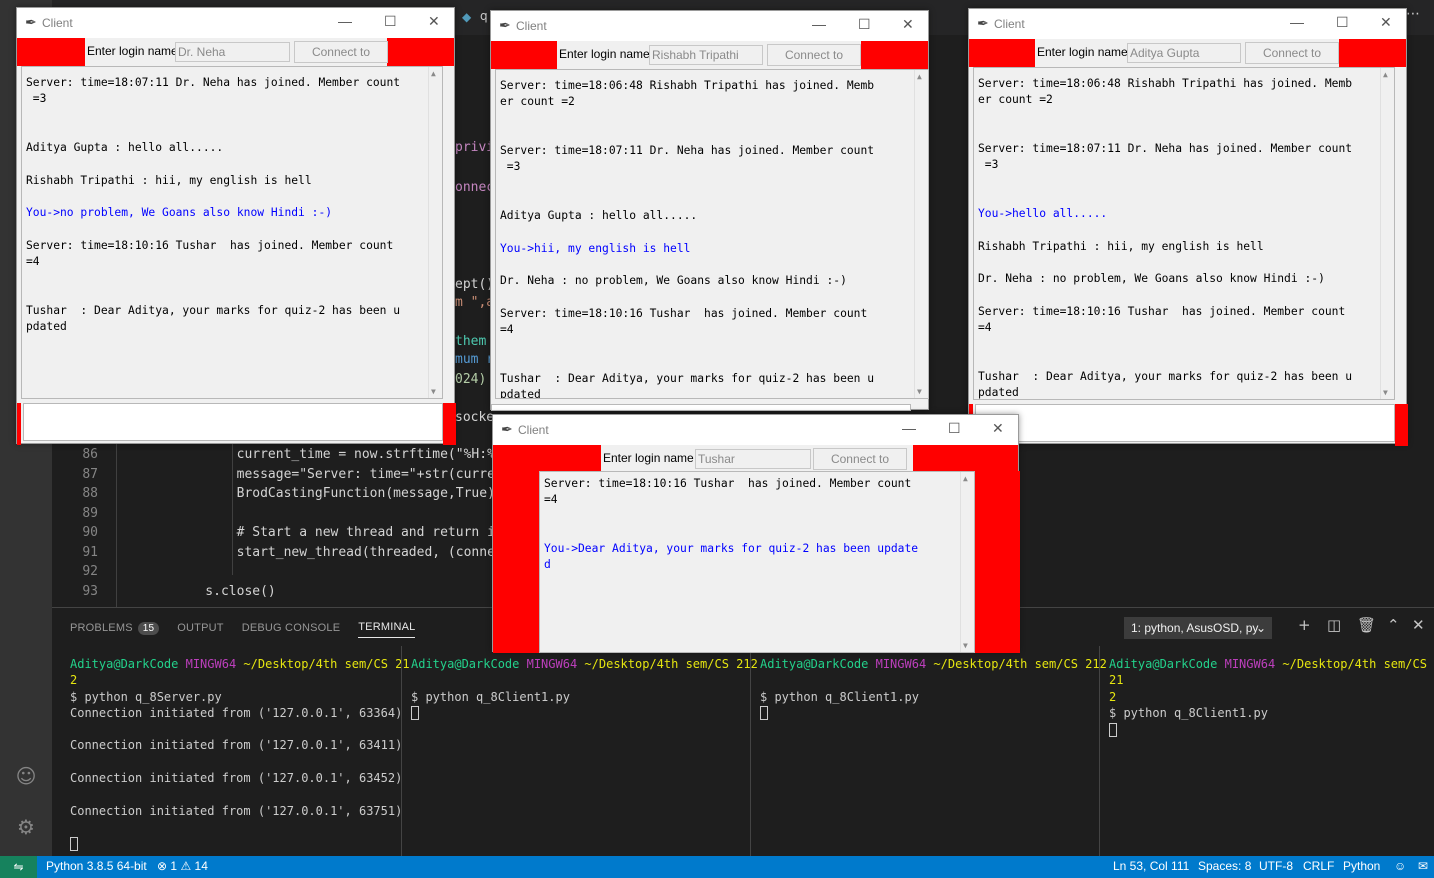 The height and width of the screenshot is (878, 1434). What do you see at coordinates (272, 571) in the screenshot?
I see `code-line: 92` at bounding box center [272, 571].